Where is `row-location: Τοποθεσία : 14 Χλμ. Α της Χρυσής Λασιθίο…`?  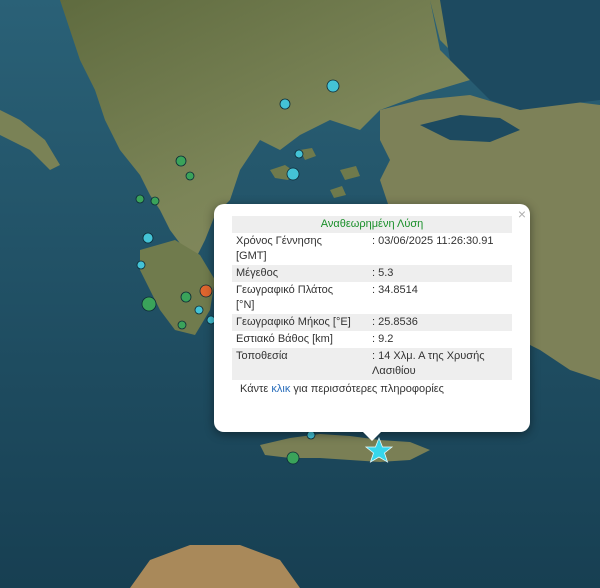
row-location: Τοποθεσία : 14 Χλμ. Α της Χρυσής Λασιθίο… is located at coordinates (372, 364).